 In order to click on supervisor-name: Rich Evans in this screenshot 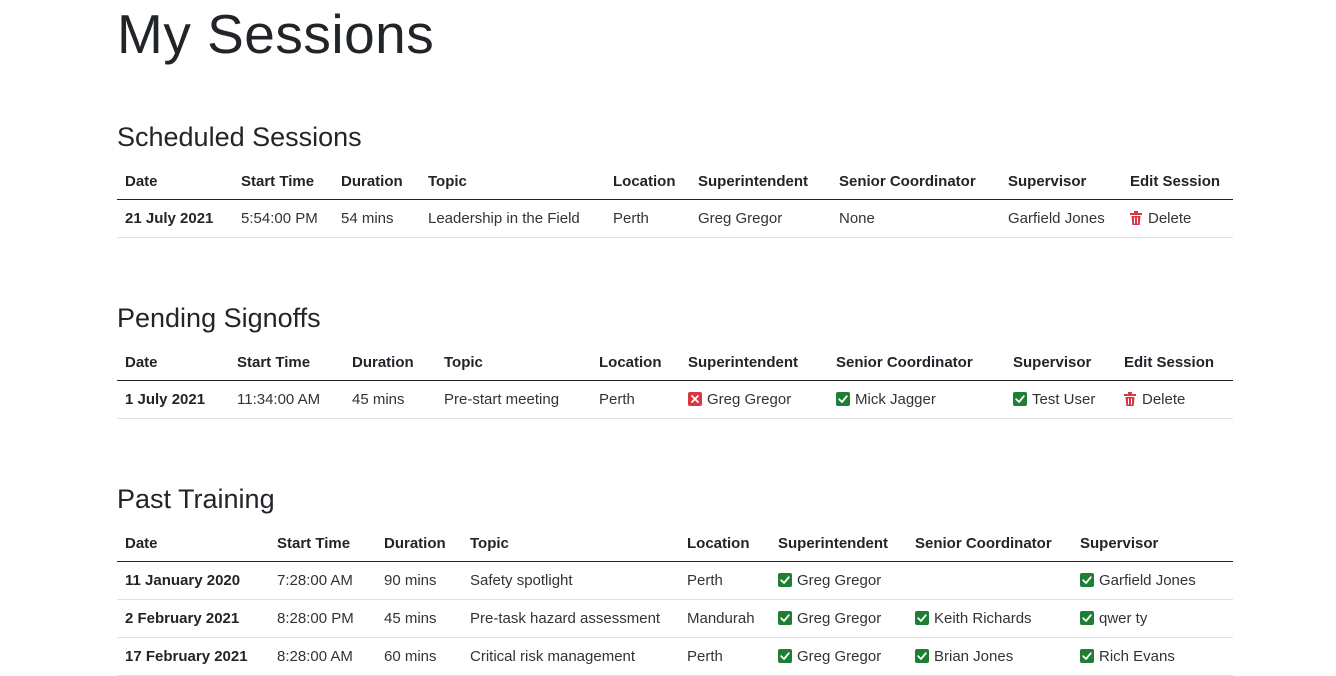, I will do `click(1137, 656)`.